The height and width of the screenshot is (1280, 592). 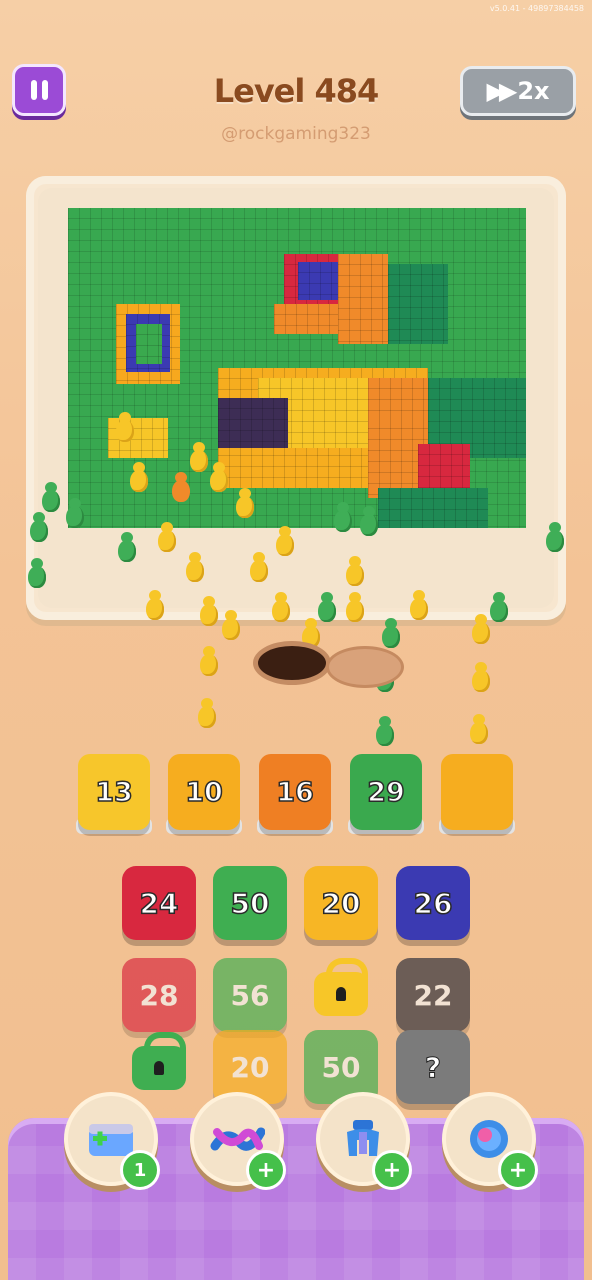 What do you see at coordinates (533, 91) in the screenshot?
I see `speed-label: 2x` at bounding box center [533, 91].